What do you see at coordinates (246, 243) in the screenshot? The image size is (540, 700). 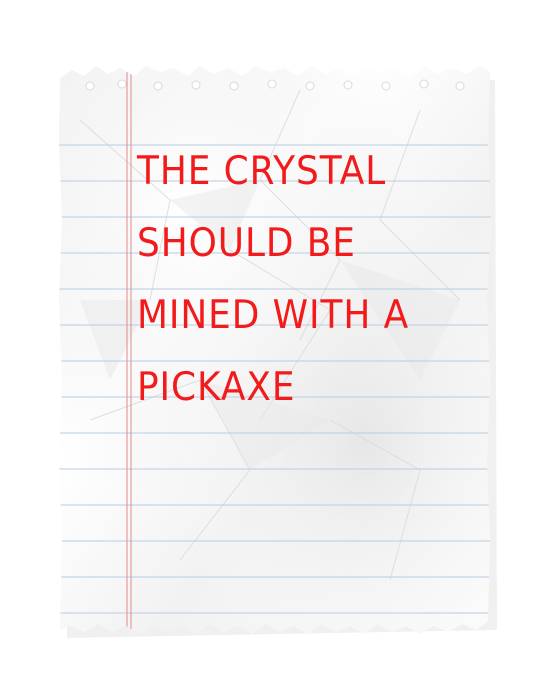 I see `note-line-2: SHOULD BE` at bounding box center [246, 243].